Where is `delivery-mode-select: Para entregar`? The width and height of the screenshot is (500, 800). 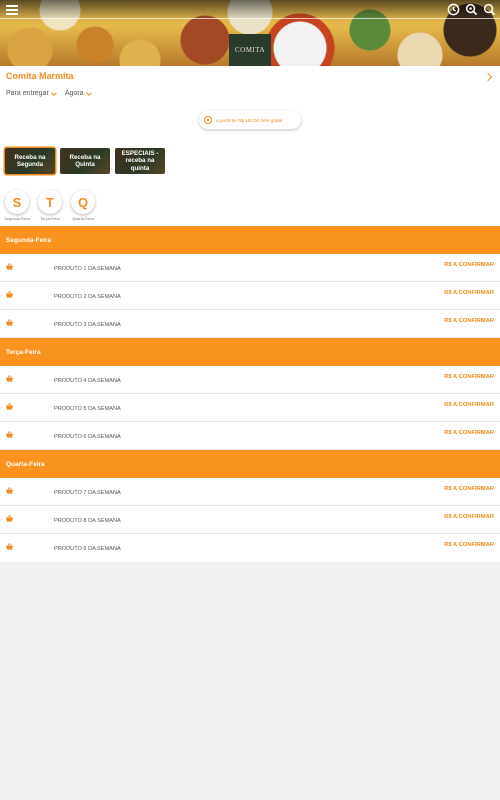
delivery-mode-select: Para entregar is located at coordinates (31, 93).